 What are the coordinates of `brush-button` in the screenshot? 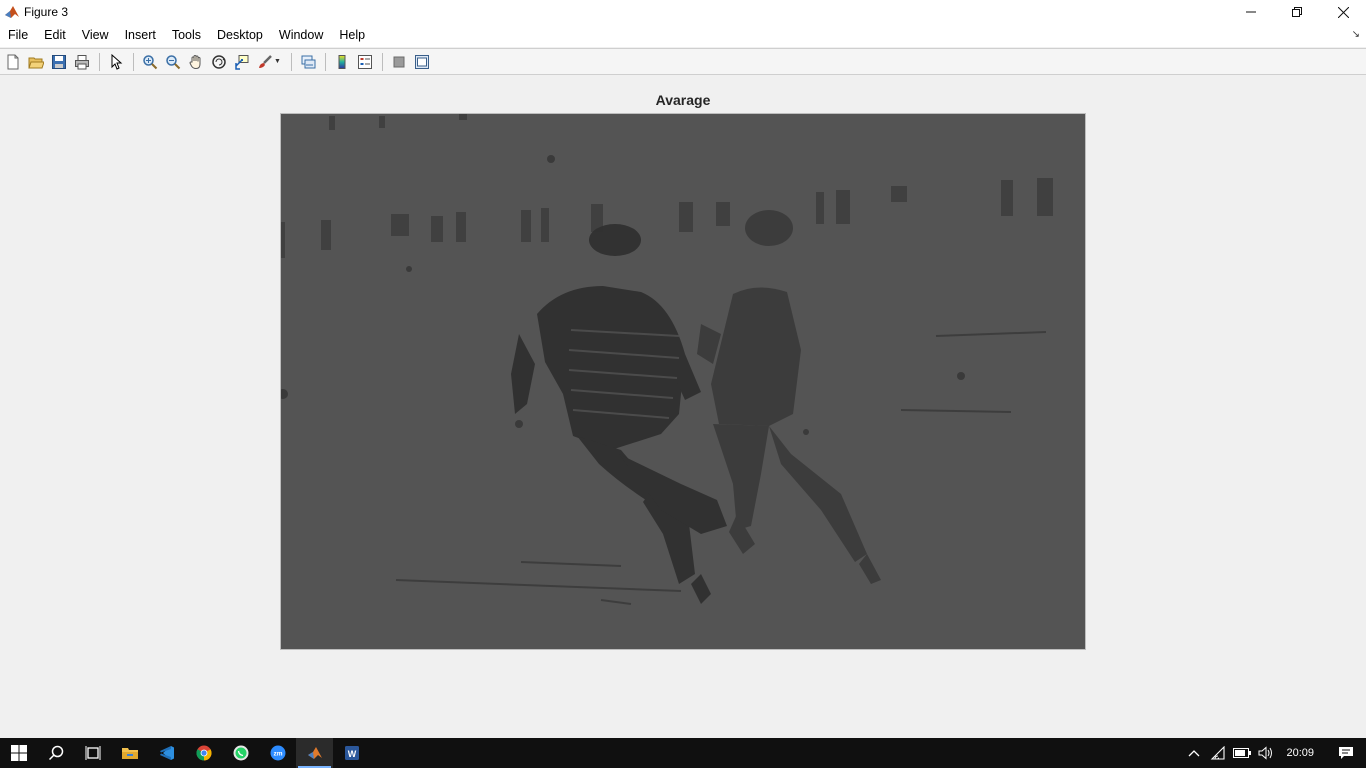 It's located at (265, 62).